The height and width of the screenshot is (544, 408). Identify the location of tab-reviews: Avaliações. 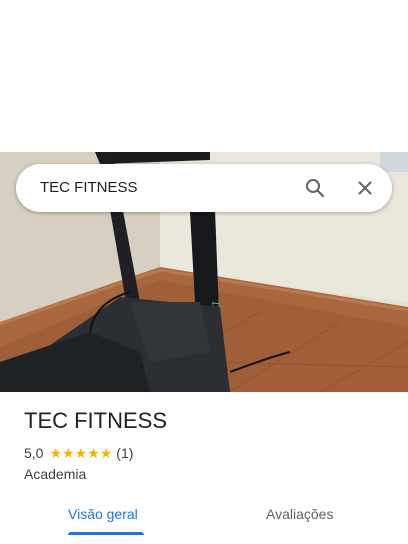
(299, 516).